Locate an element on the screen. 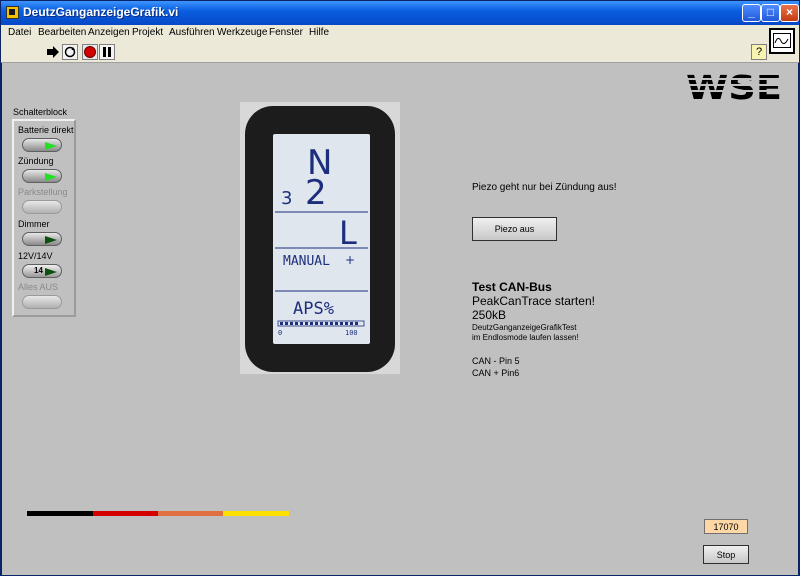 Image resolution: width=800 pixels, height=576 pixels. alles-aus-switch is located at coordinates (42, 302).